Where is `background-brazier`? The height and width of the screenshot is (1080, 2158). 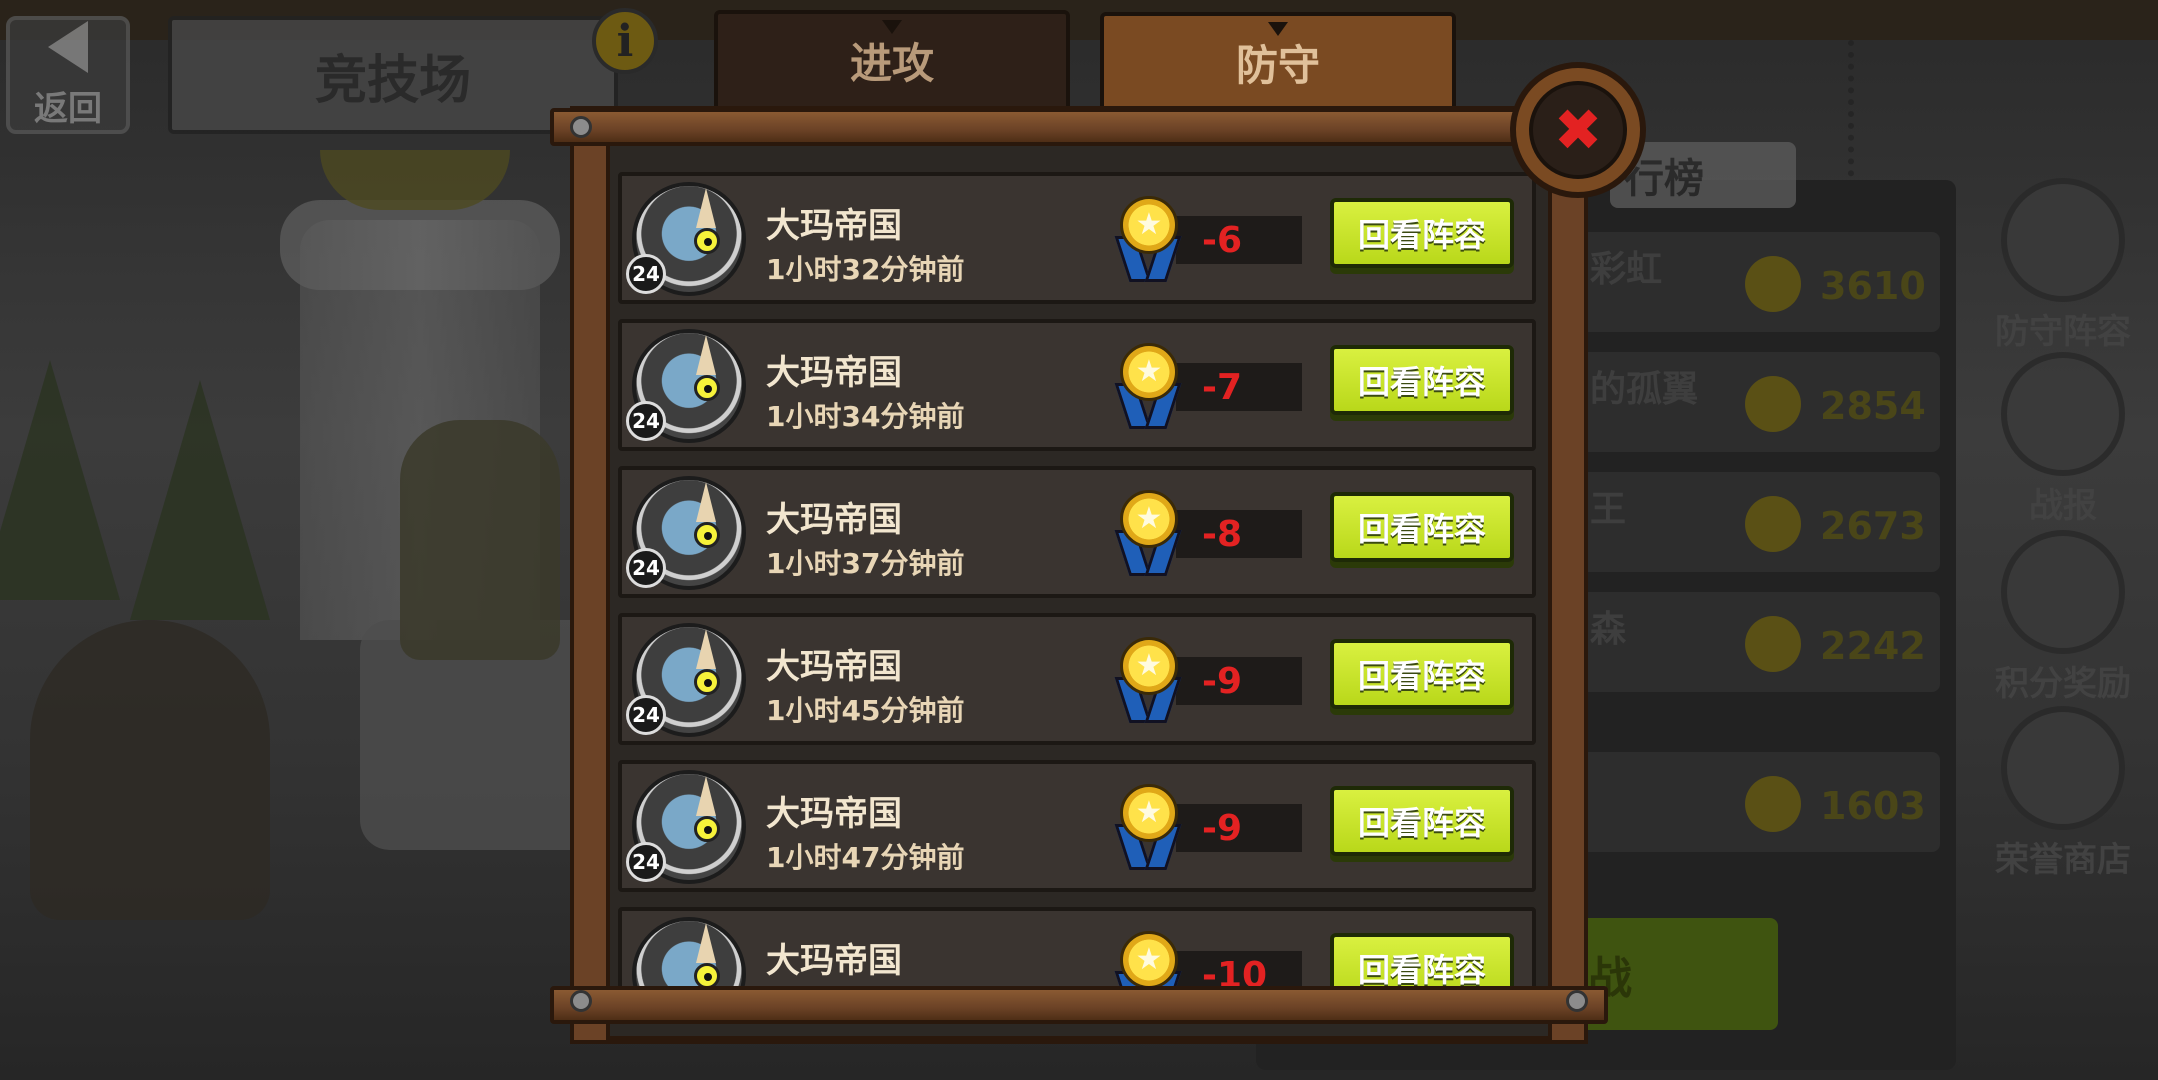
background-brazier is located at coordinates (415, 180).